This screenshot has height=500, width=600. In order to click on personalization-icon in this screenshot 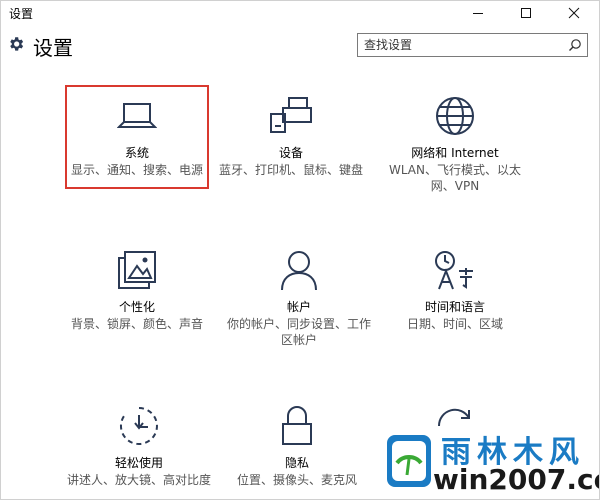, I will do `click(137, 270)`.